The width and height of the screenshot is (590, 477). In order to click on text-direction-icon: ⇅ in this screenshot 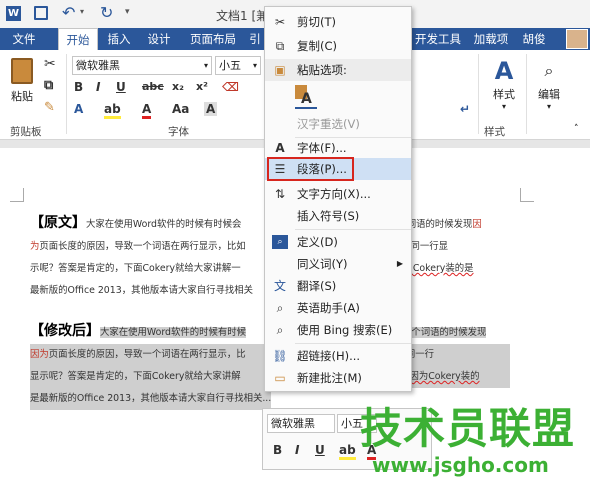, I will do `click(280, 194)`.